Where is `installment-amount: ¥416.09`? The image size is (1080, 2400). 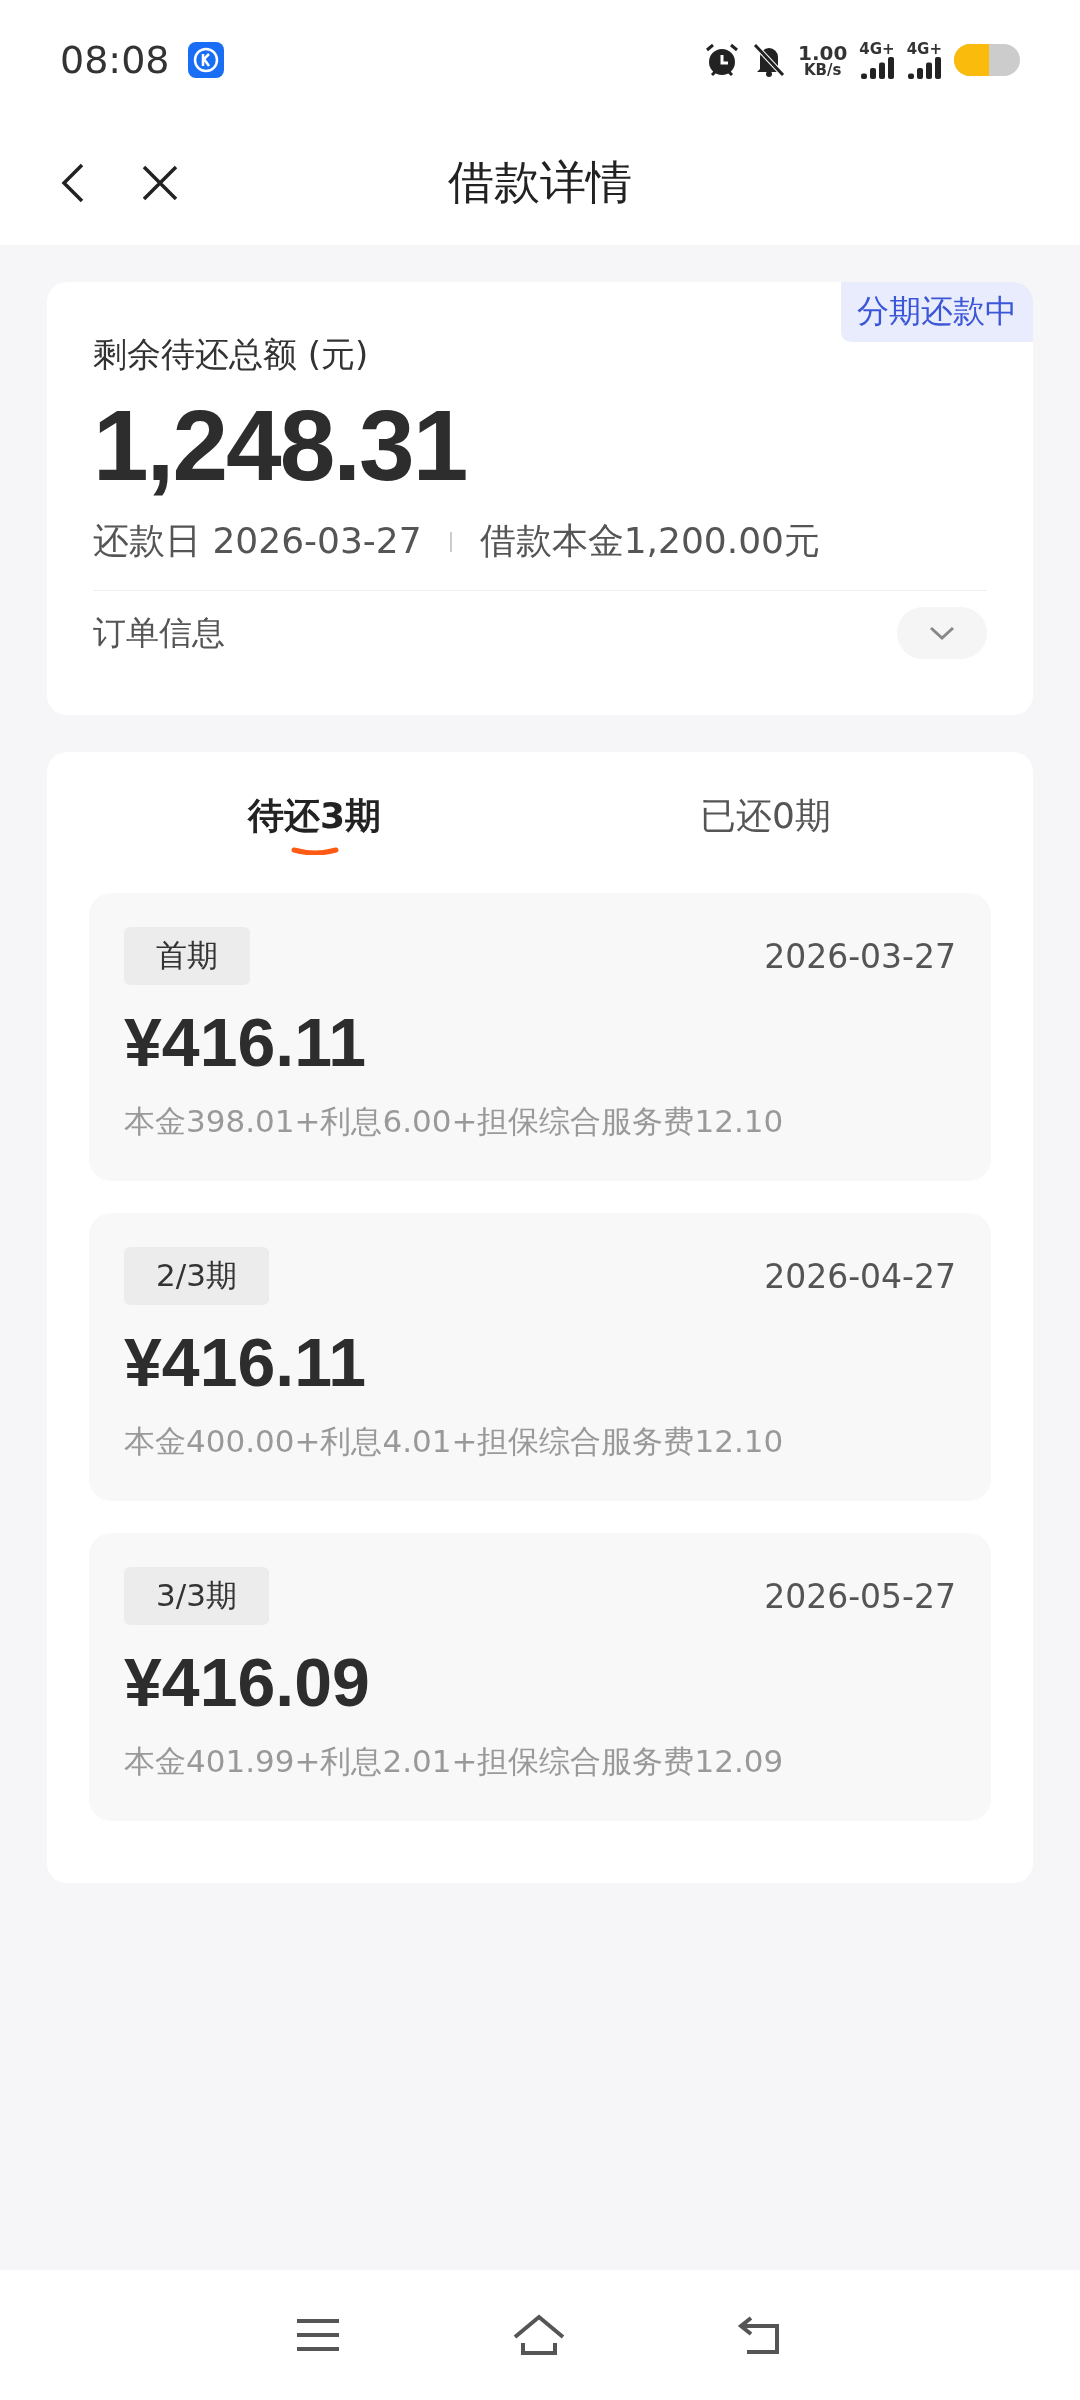 installment-amount: ¥416.09 is located at coordinates (247, 1682).